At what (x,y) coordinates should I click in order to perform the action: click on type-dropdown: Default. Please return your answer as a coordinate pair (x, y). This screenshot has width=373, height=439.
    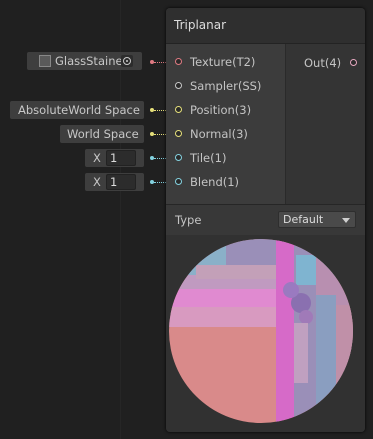
    Looking at the image, I should click on (317, 219).